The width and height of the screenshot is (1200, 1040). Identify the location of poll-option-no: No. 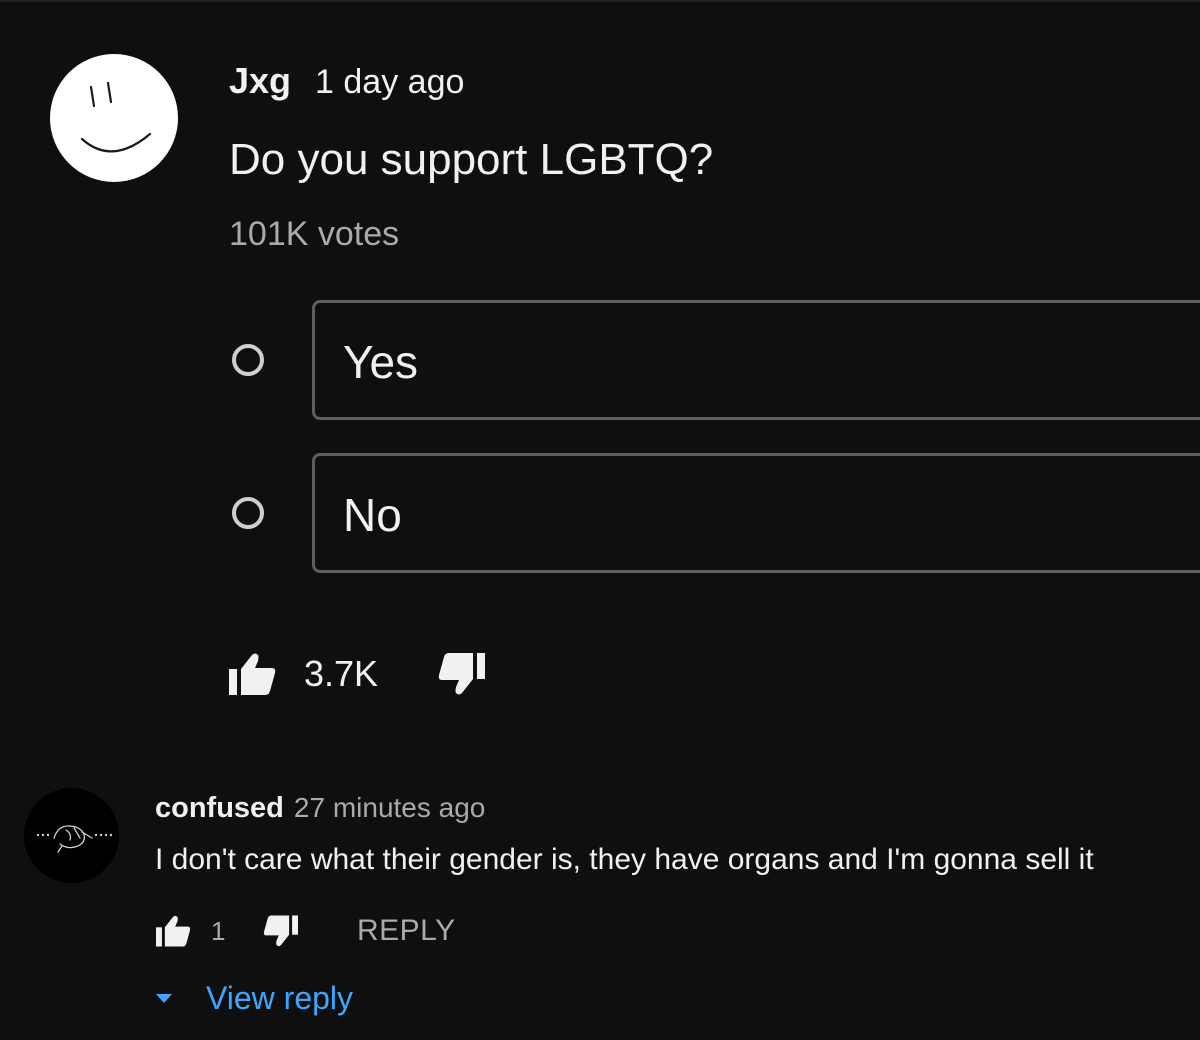
(714, 513).